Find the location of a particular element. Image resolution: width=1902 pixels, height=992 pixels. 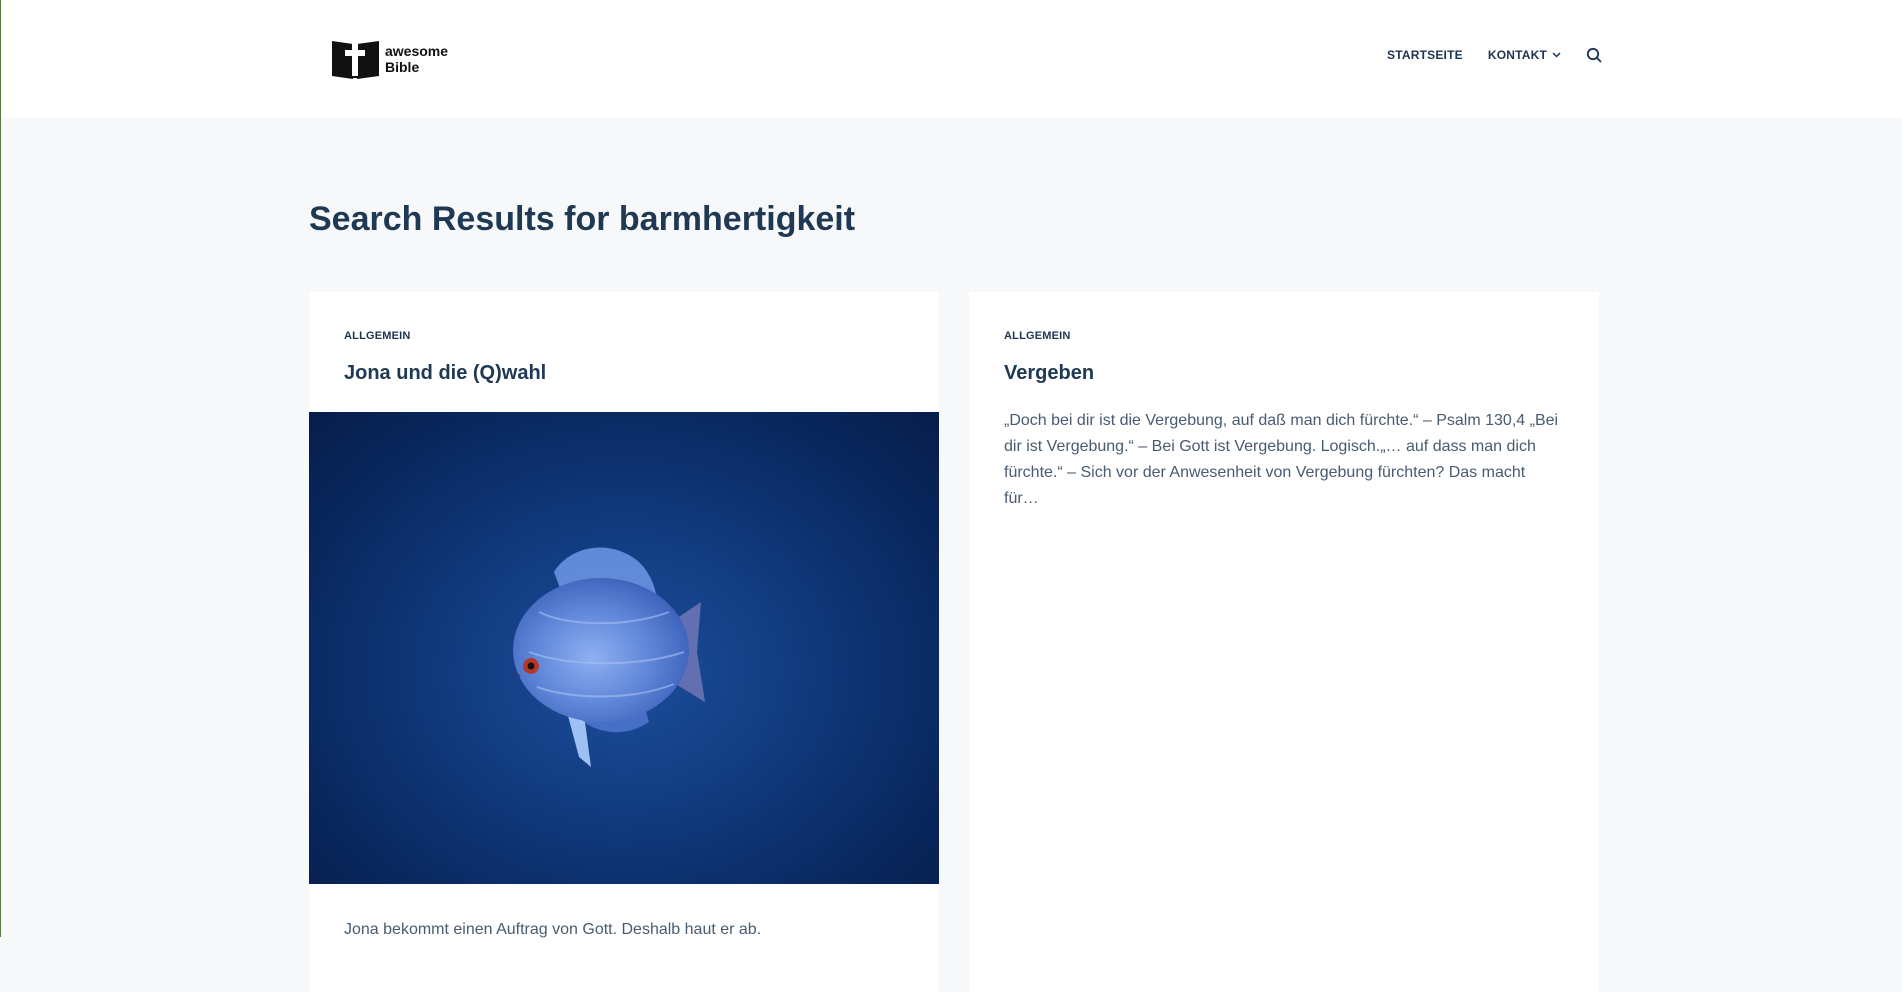

main-navigation: STARTSEITE KONTAKT is located at coordinates (1494, 55).